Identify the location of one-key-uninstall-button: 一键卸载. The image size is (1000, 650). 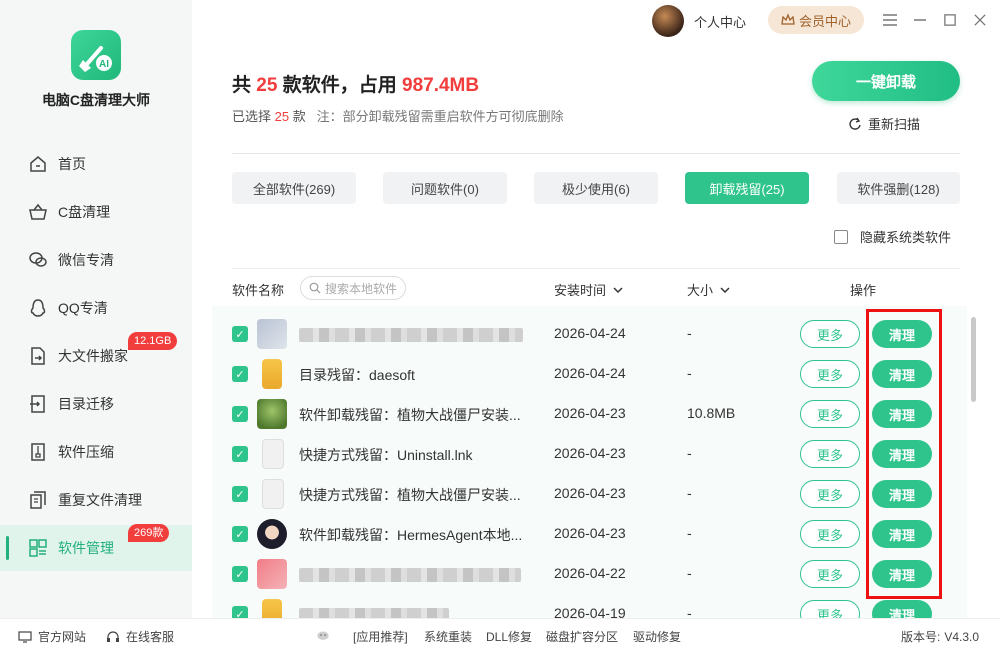
(886, 81).